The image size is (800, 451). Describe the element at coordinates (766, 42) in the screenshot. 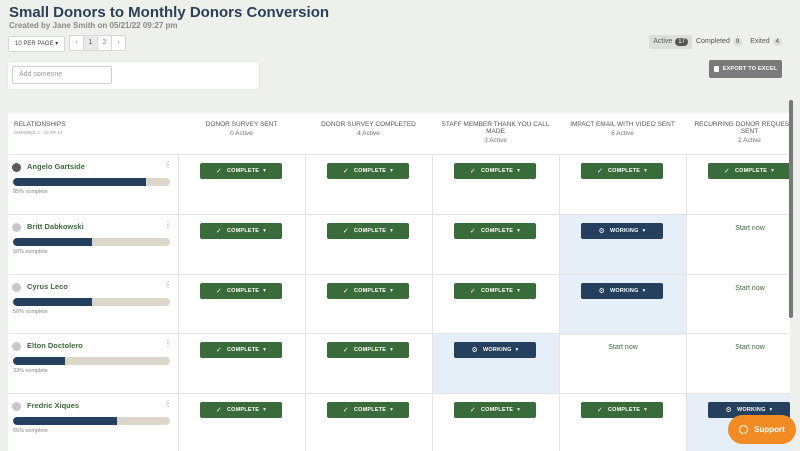

I see `filter-exited: Exited 4` at that location.